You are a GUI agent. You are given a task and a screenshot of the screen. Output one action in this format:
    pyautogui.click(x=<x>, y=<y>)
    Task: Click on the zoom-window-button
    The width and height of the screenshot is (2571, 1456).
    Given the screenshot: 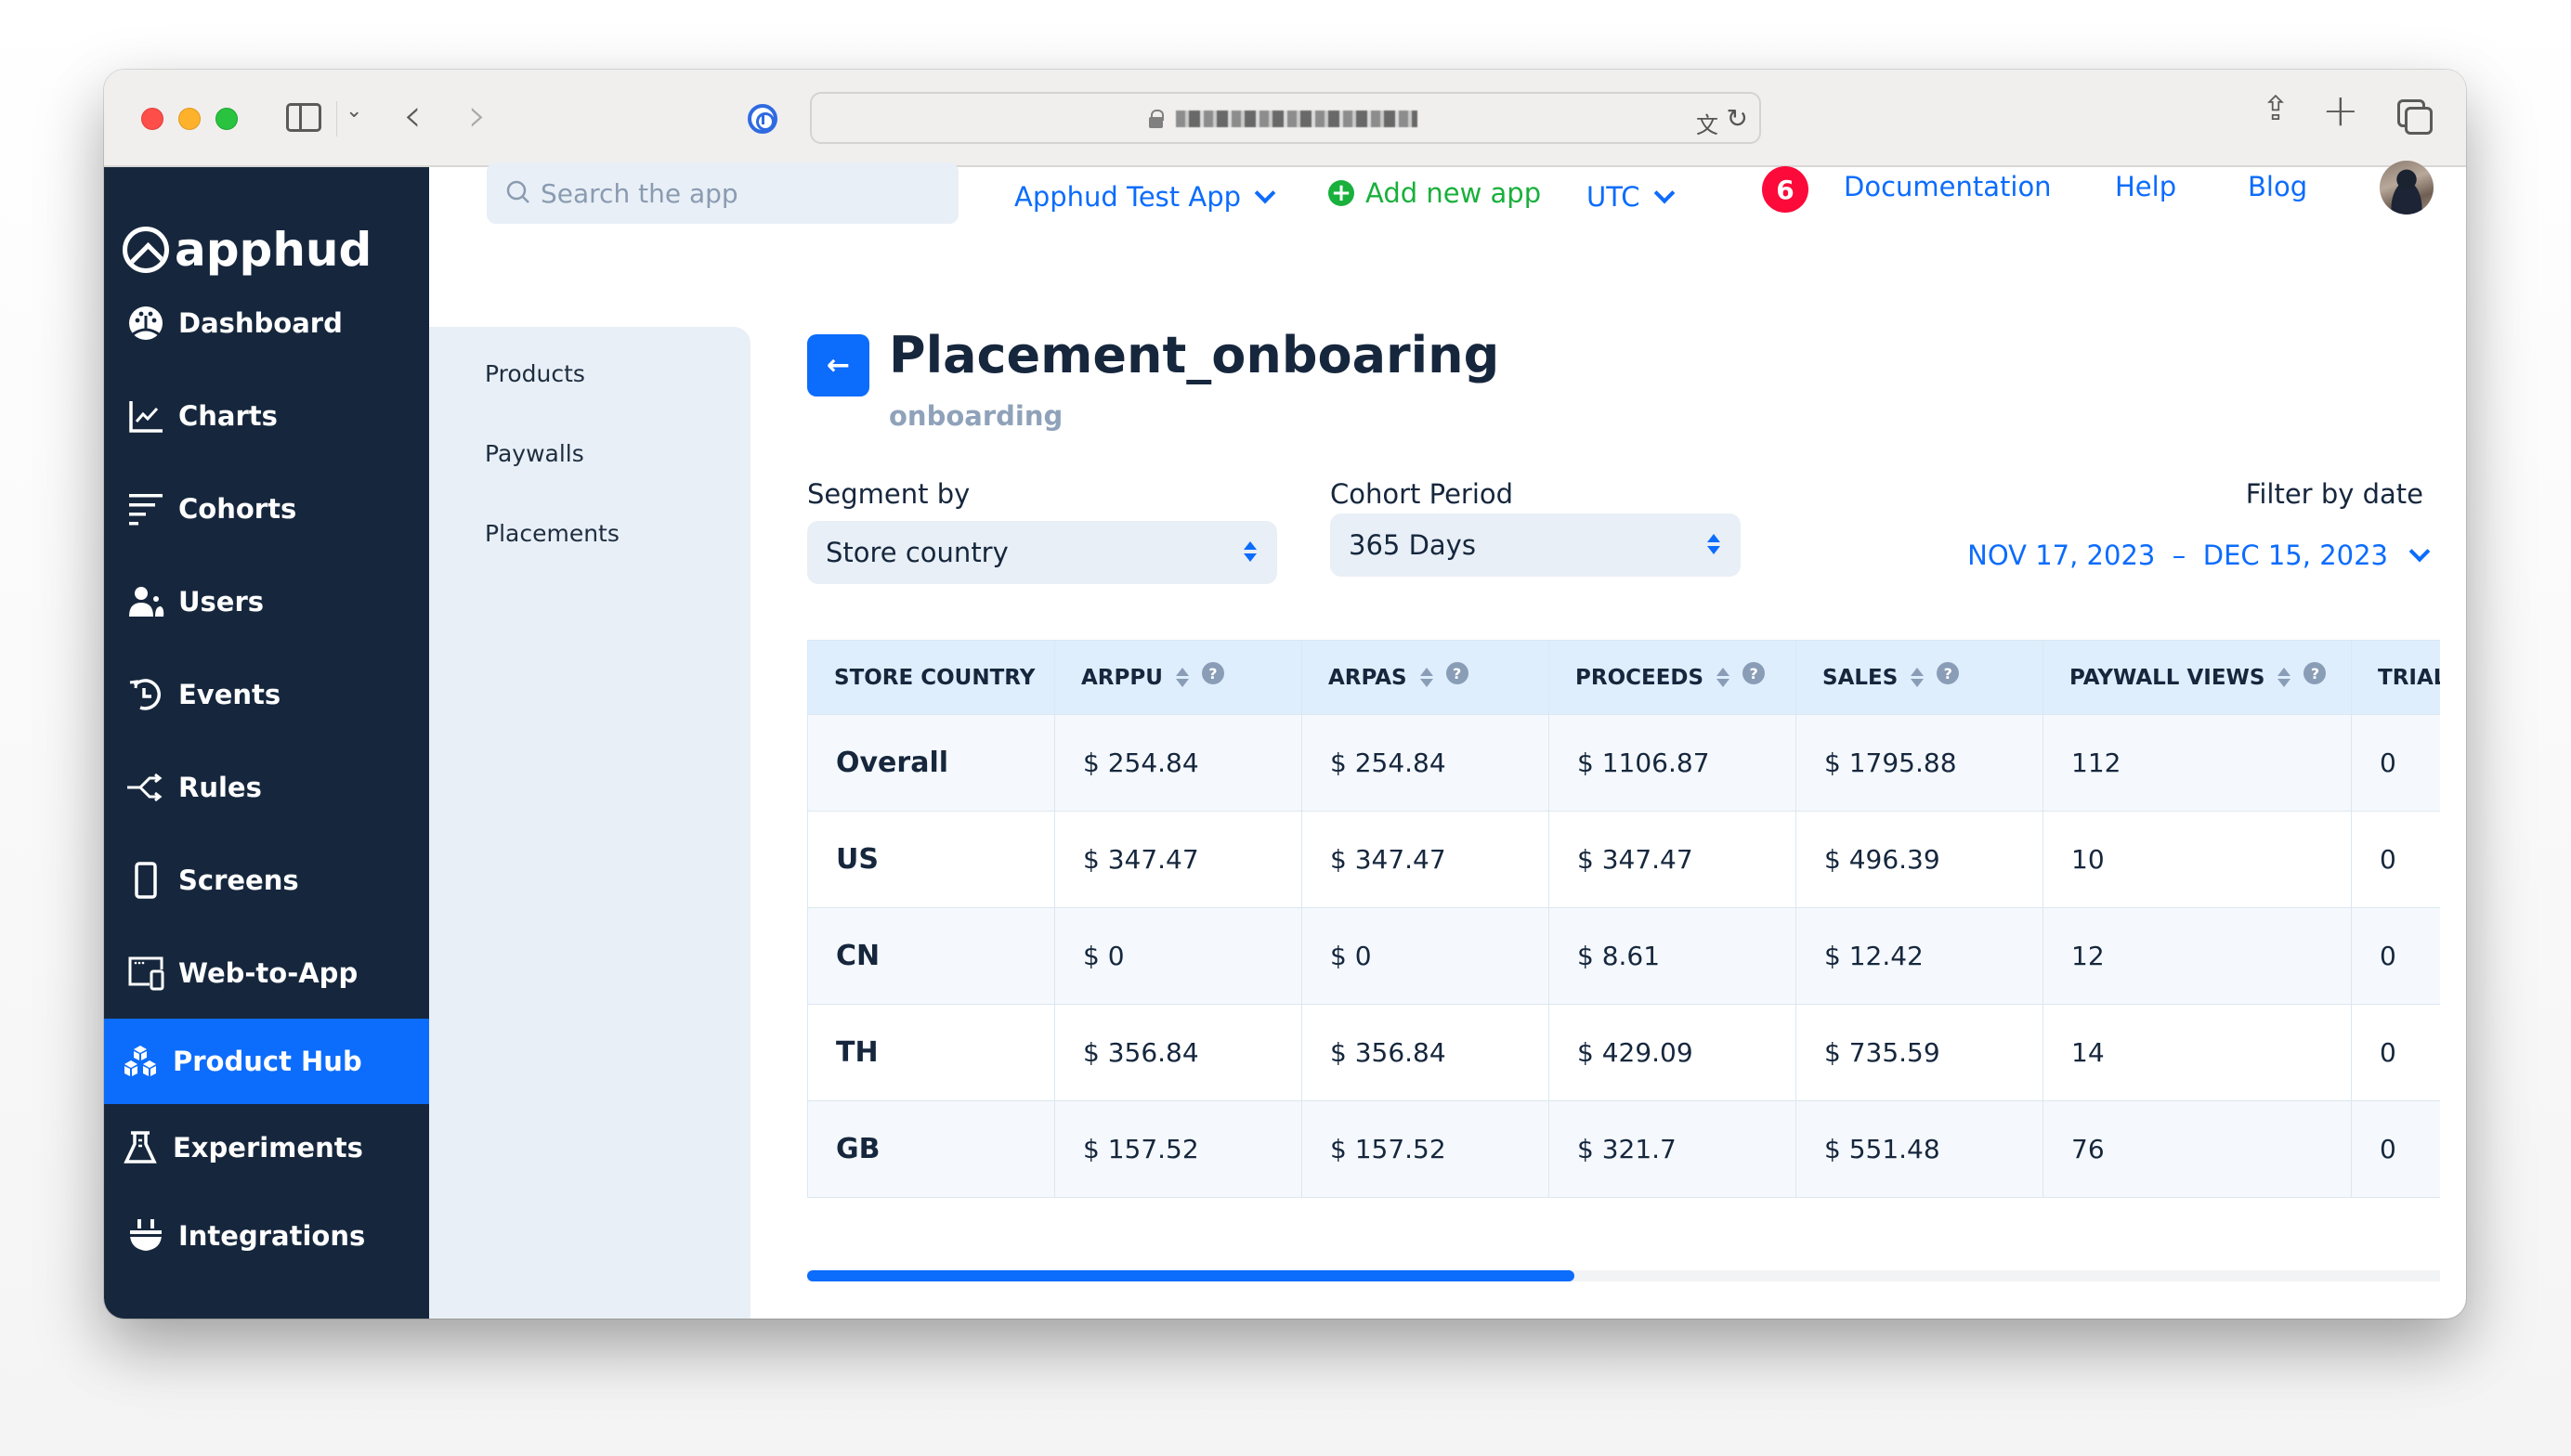 What is the action you would take?
    pyautogui.click(x=227, y=119)
    